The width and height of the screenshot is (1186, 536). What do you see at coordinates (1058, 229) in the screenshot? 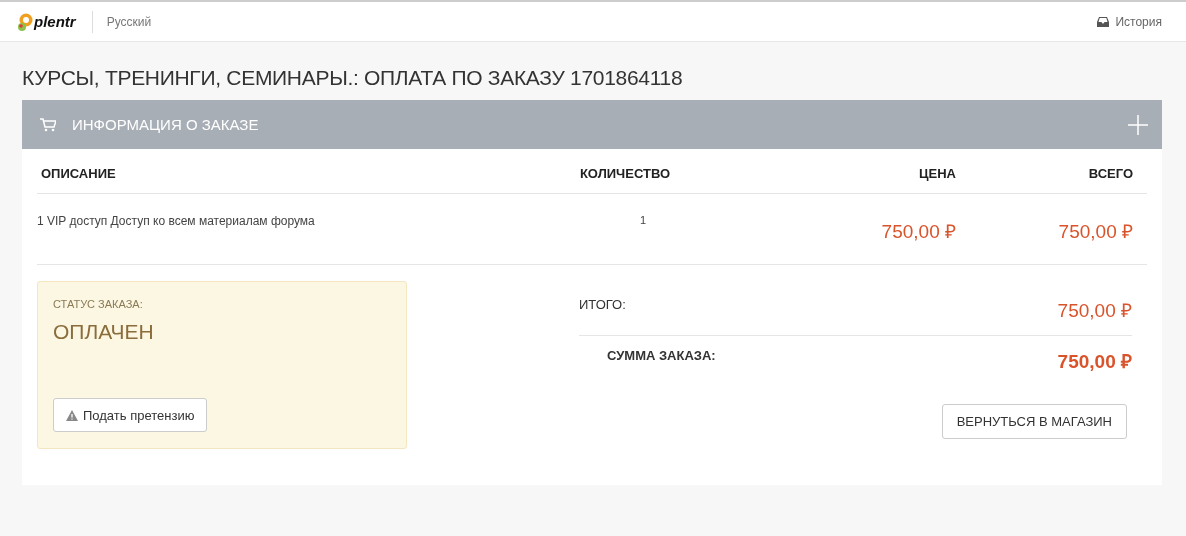
I see `total-cell: 750,00 ₽` at bounding box center [1058, 229].